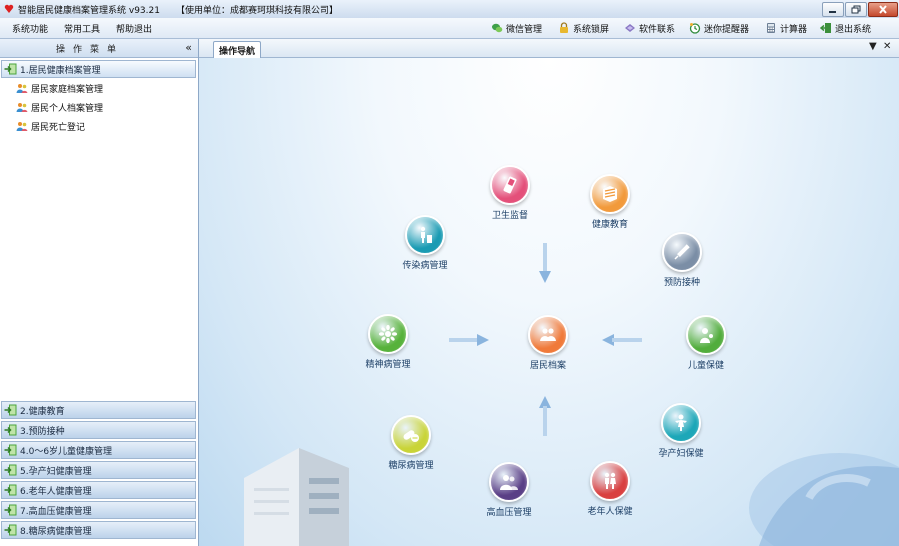 This screenshot has height=546, width=899. I want to click on tab-bar: 操作导航 ▼ ✕, so click(549, 48).